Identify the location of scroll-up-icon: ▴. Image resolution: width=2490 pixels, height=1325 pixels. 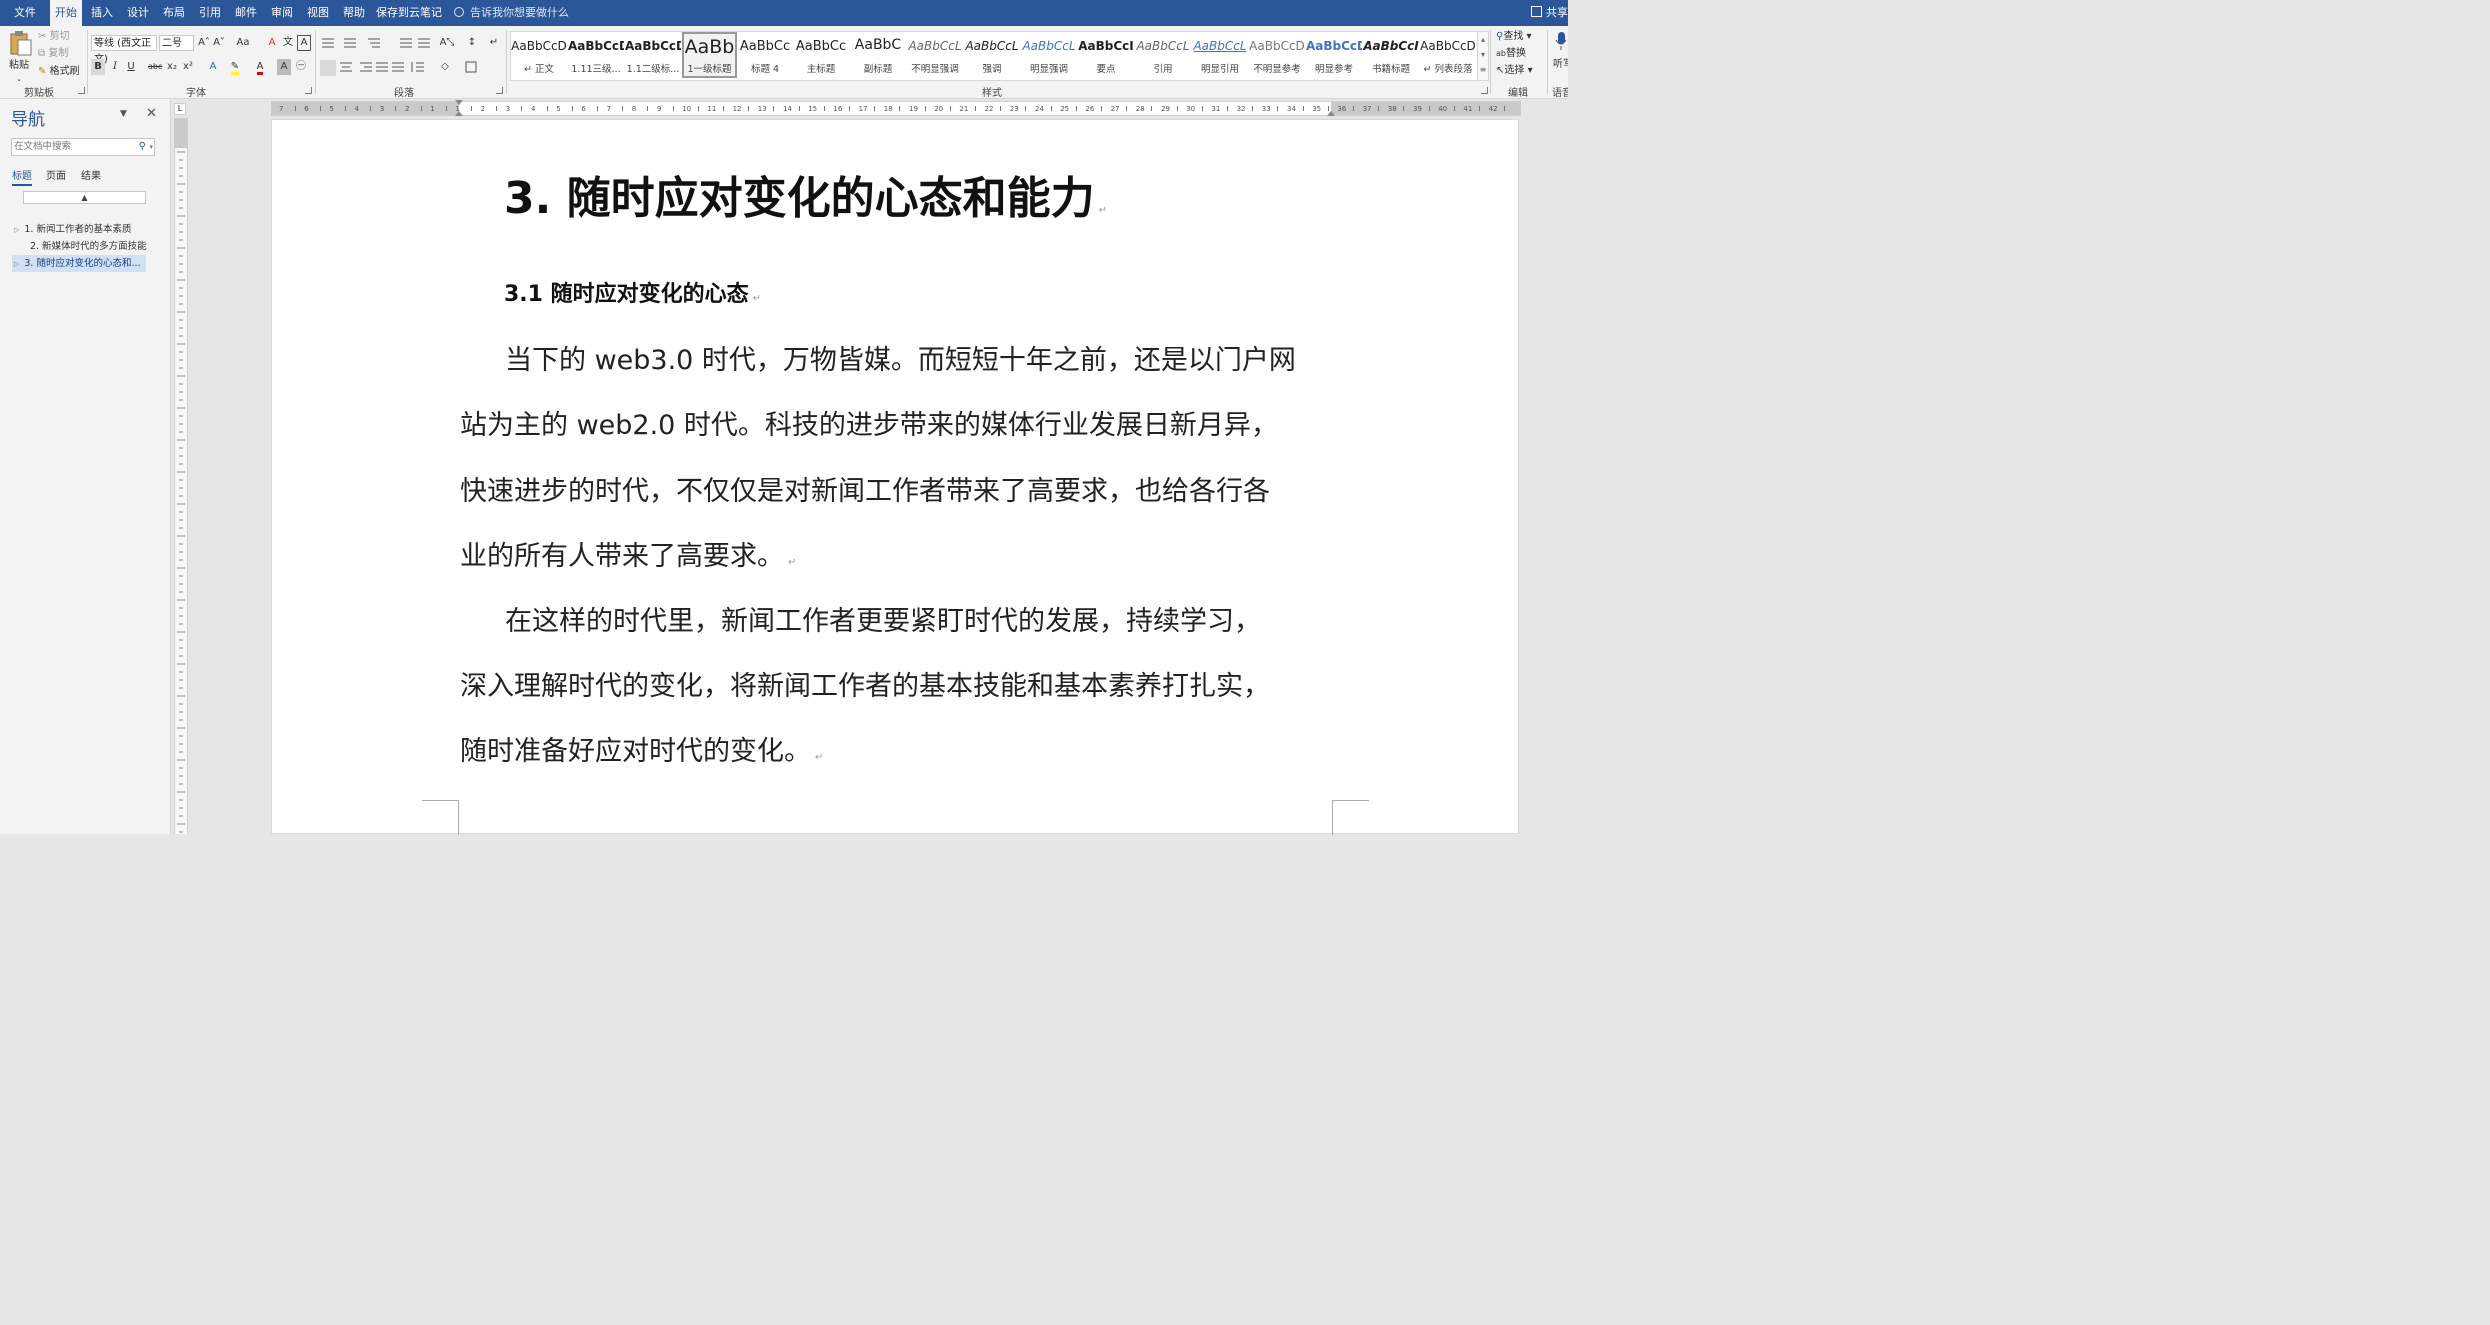
(1483, 39).